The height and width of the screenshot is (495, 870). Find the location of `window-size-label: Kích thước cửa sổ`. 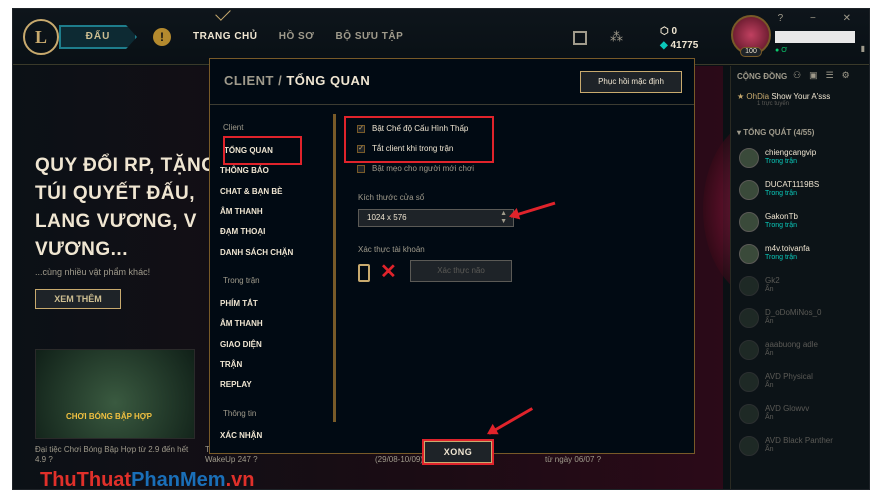

window-size-label: Kích thước cửa sổ is located at coordinates (391, 197).